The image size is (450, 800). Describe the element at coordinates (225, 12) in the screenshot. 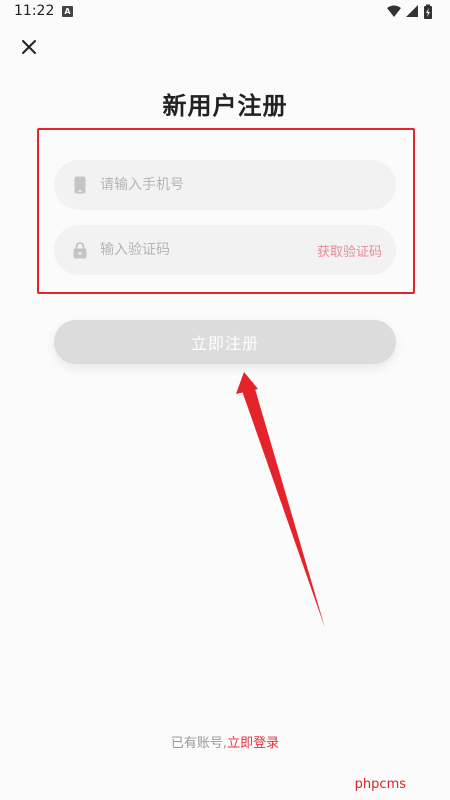

I see `status-bar: 11:22 A` at that location.